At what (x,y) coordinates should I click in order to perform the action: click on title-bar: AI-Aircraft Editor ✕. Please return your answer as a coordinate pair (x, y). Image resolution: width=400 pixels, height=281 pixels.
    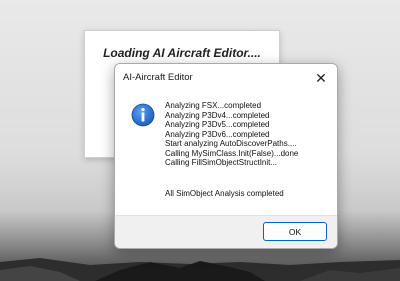
    Looking at the image, I should click on (226, 78).